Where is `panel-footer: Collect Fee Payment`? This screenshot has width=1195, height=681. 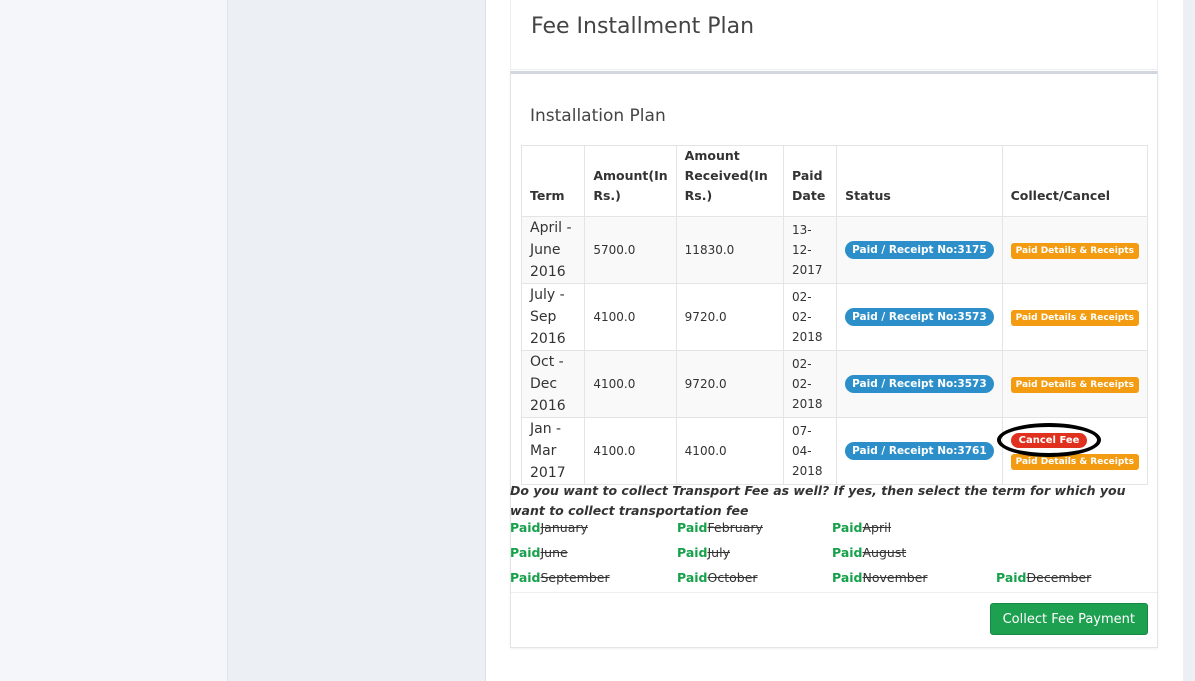 panel-footer: Collect Fee Payment is located at coordinates (834, 620).